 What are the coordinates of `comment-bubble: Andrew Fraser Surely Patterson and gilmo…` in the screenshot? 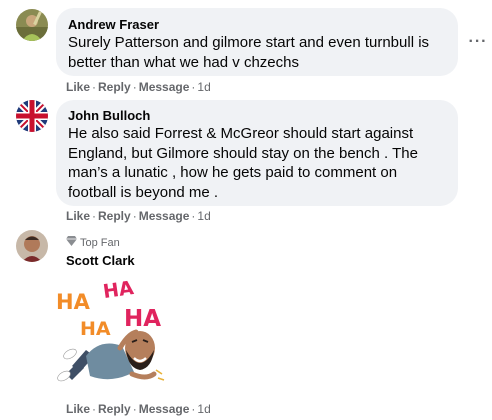 It's located at (257, 42).